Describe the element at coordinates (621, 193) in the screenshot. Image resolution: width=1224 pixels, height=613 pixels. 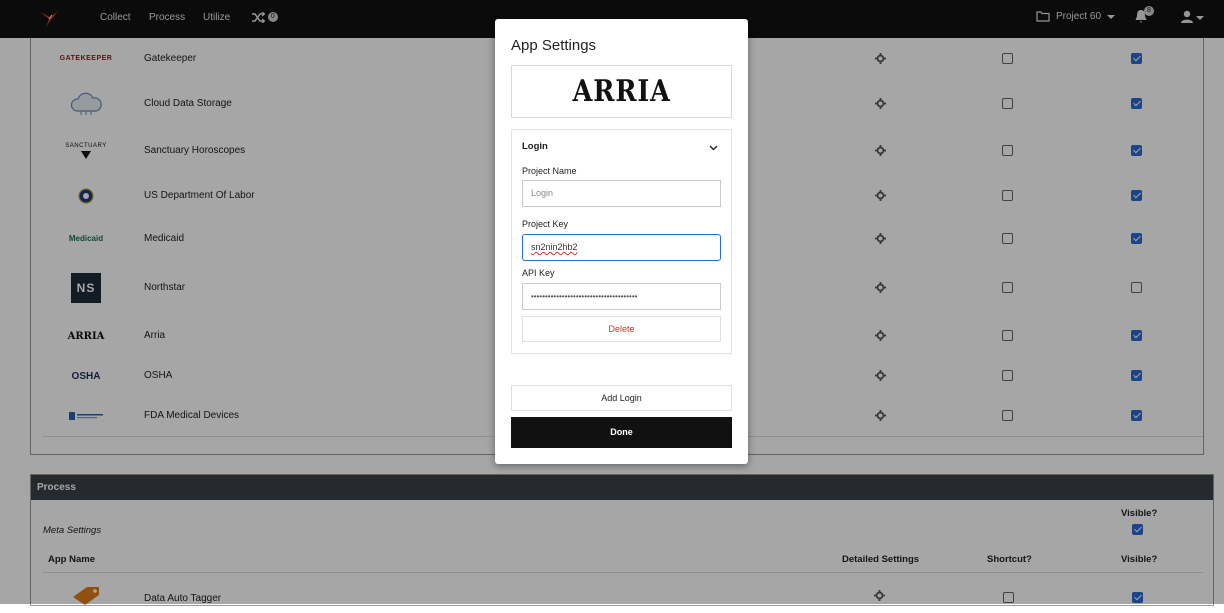
I see `project-name-input: Login` at that location.